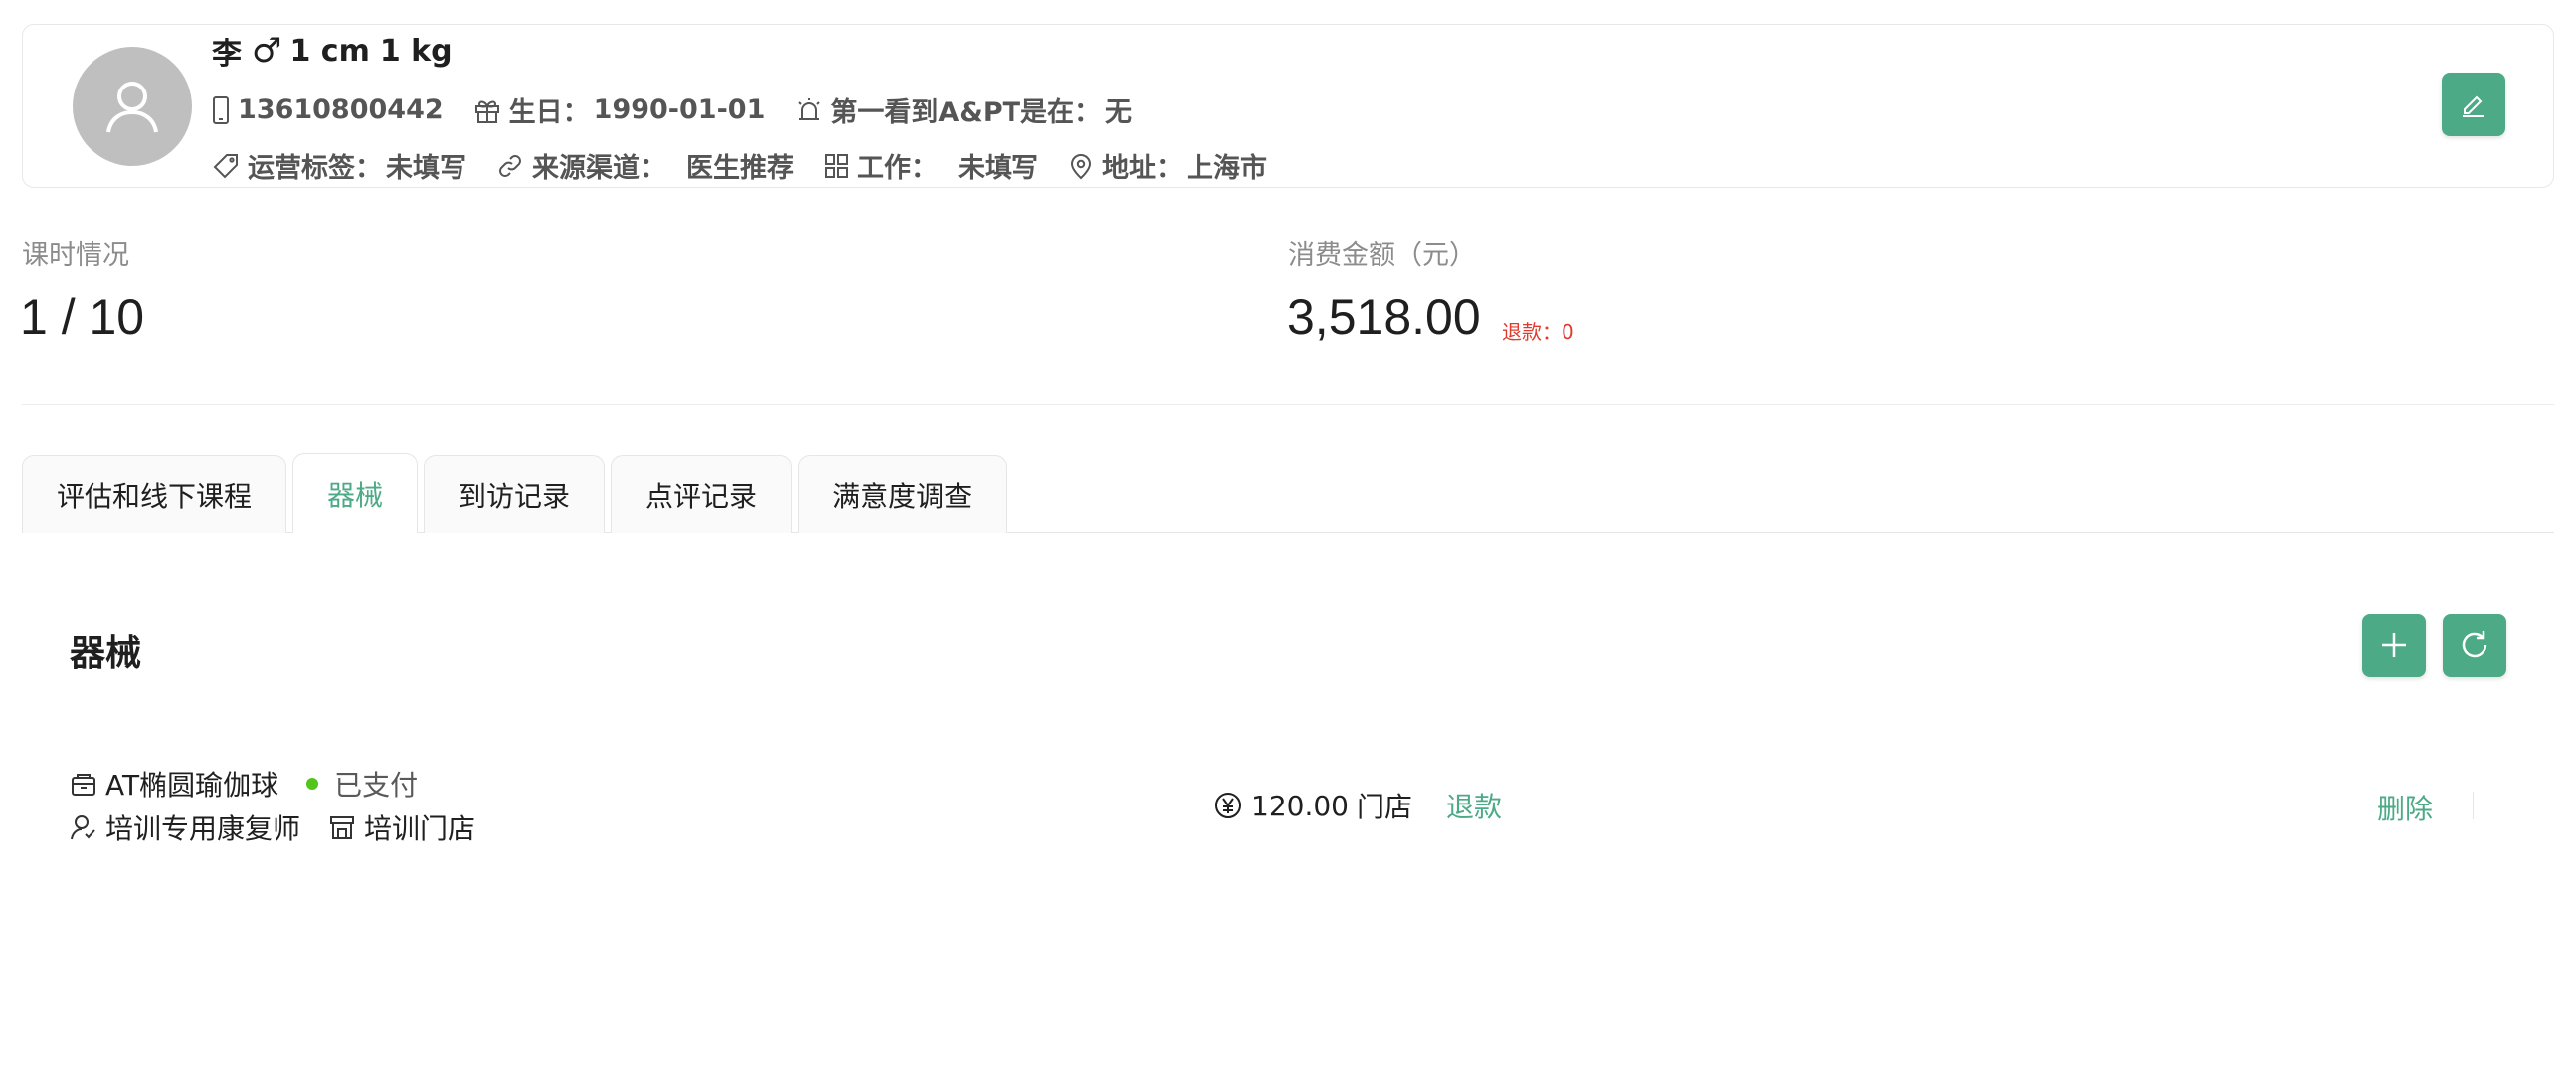  Describe the element at coordinates (192, 786) in the screenshot. I see `equipment-name: AT椭圆瑜伽球` at that location.